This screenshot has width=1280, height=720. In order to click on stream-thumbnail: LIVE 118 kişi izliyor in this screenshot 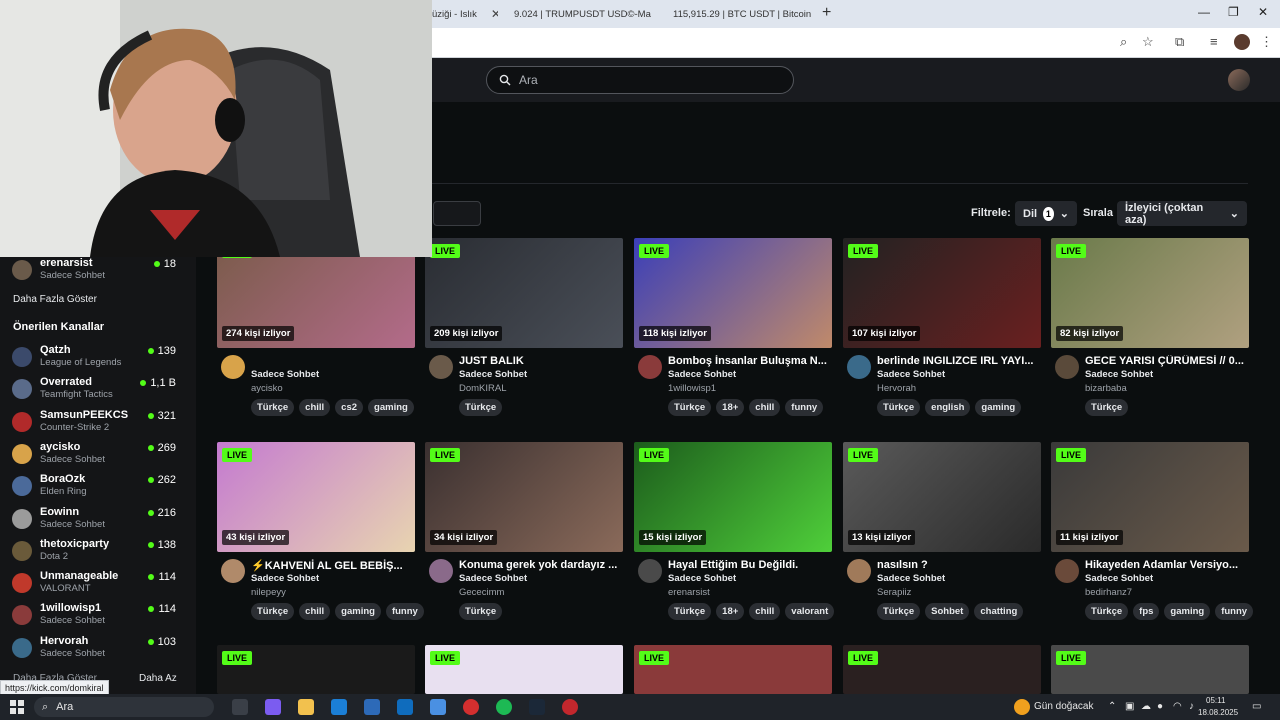, I will do `click(733, 293)`.